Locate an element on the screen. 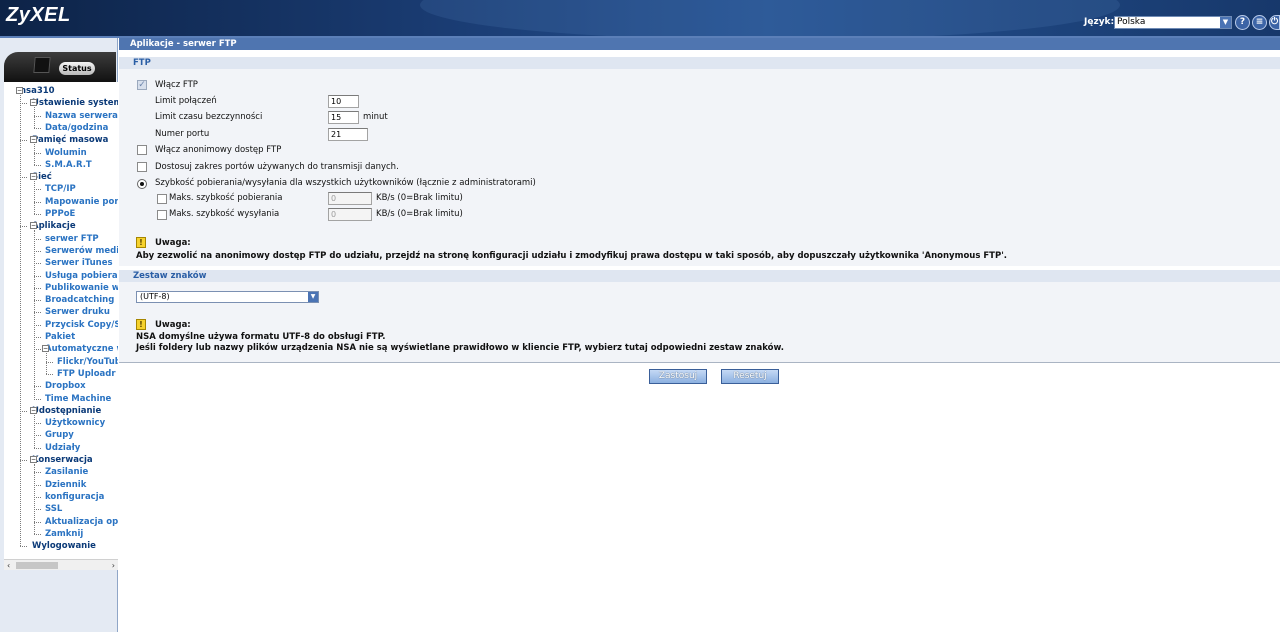 Image resolution: width=1280 pixels, height=632 pixels. tree-item-dropbox: Dropbox is located at coordinates (65, 386).